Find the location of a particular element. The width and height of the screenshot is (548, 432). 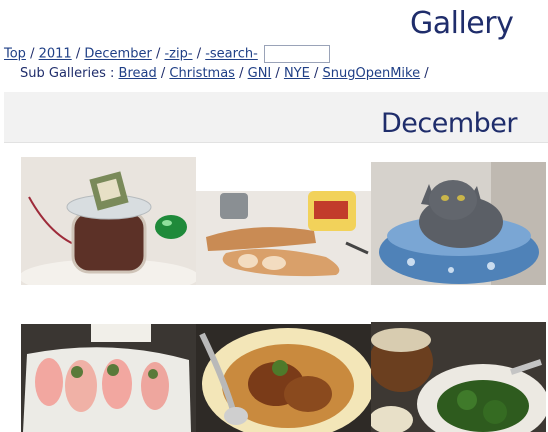

gallery-title: Gallery is located at coordinates (462, 23).